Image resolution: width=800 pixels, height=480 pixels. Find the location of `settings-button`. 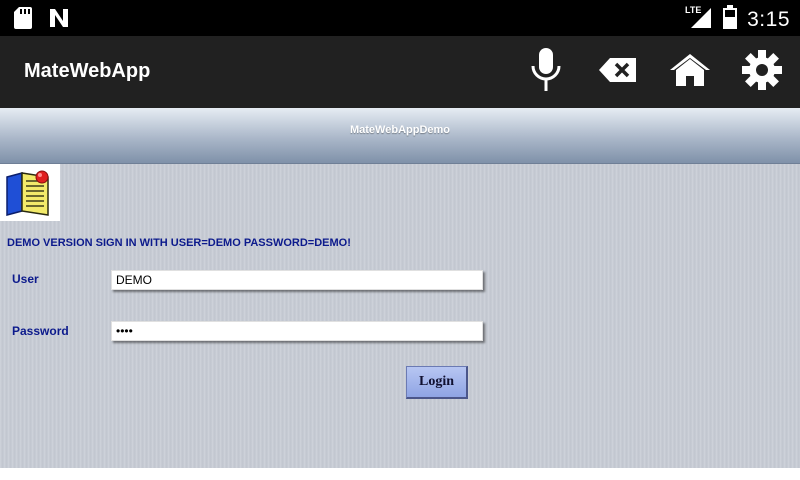

settings-button is located at coordinates (762, 72).